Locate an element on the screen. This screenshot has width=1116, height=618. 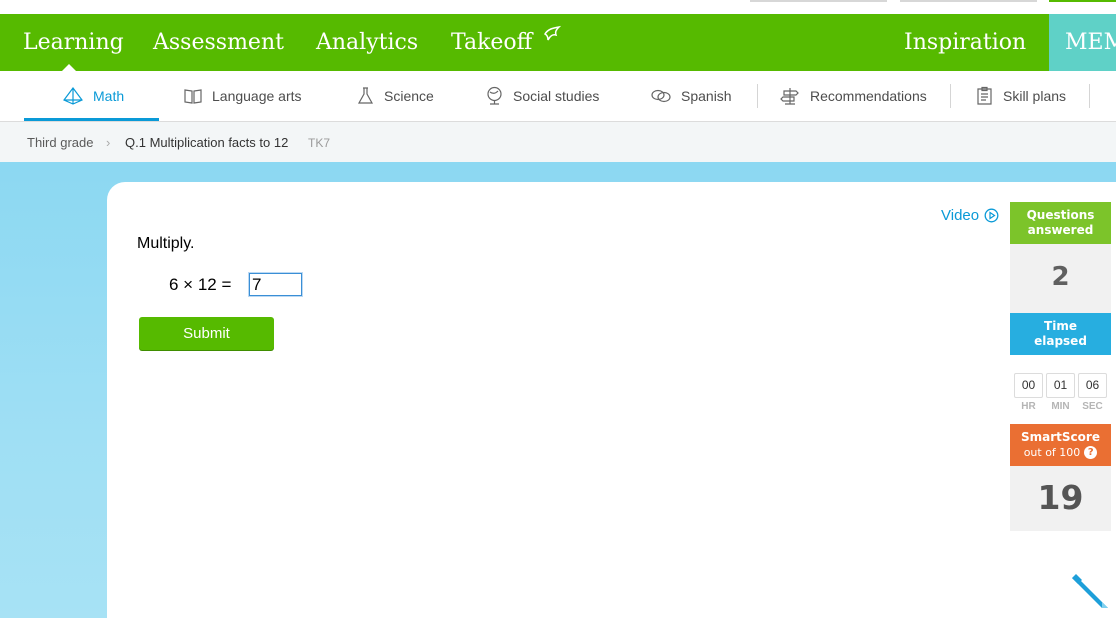
tab-skill-plans: Skill plans is located at coordinates (1020, 96).